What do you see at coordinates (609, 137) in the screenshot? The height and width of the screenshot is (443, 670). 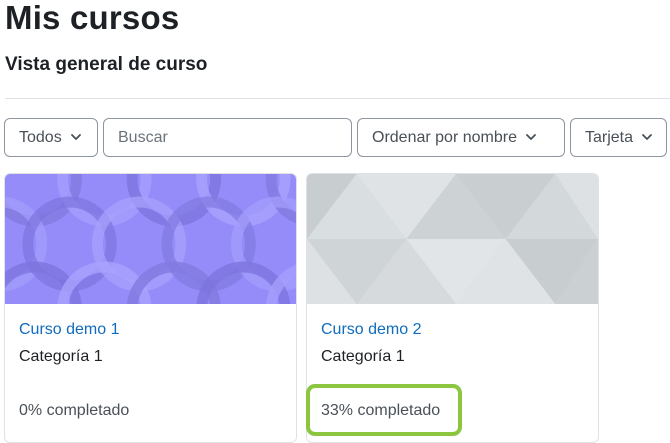 I see `view-dropdown-label: Tarjeta` at bounding box center [609, 137].